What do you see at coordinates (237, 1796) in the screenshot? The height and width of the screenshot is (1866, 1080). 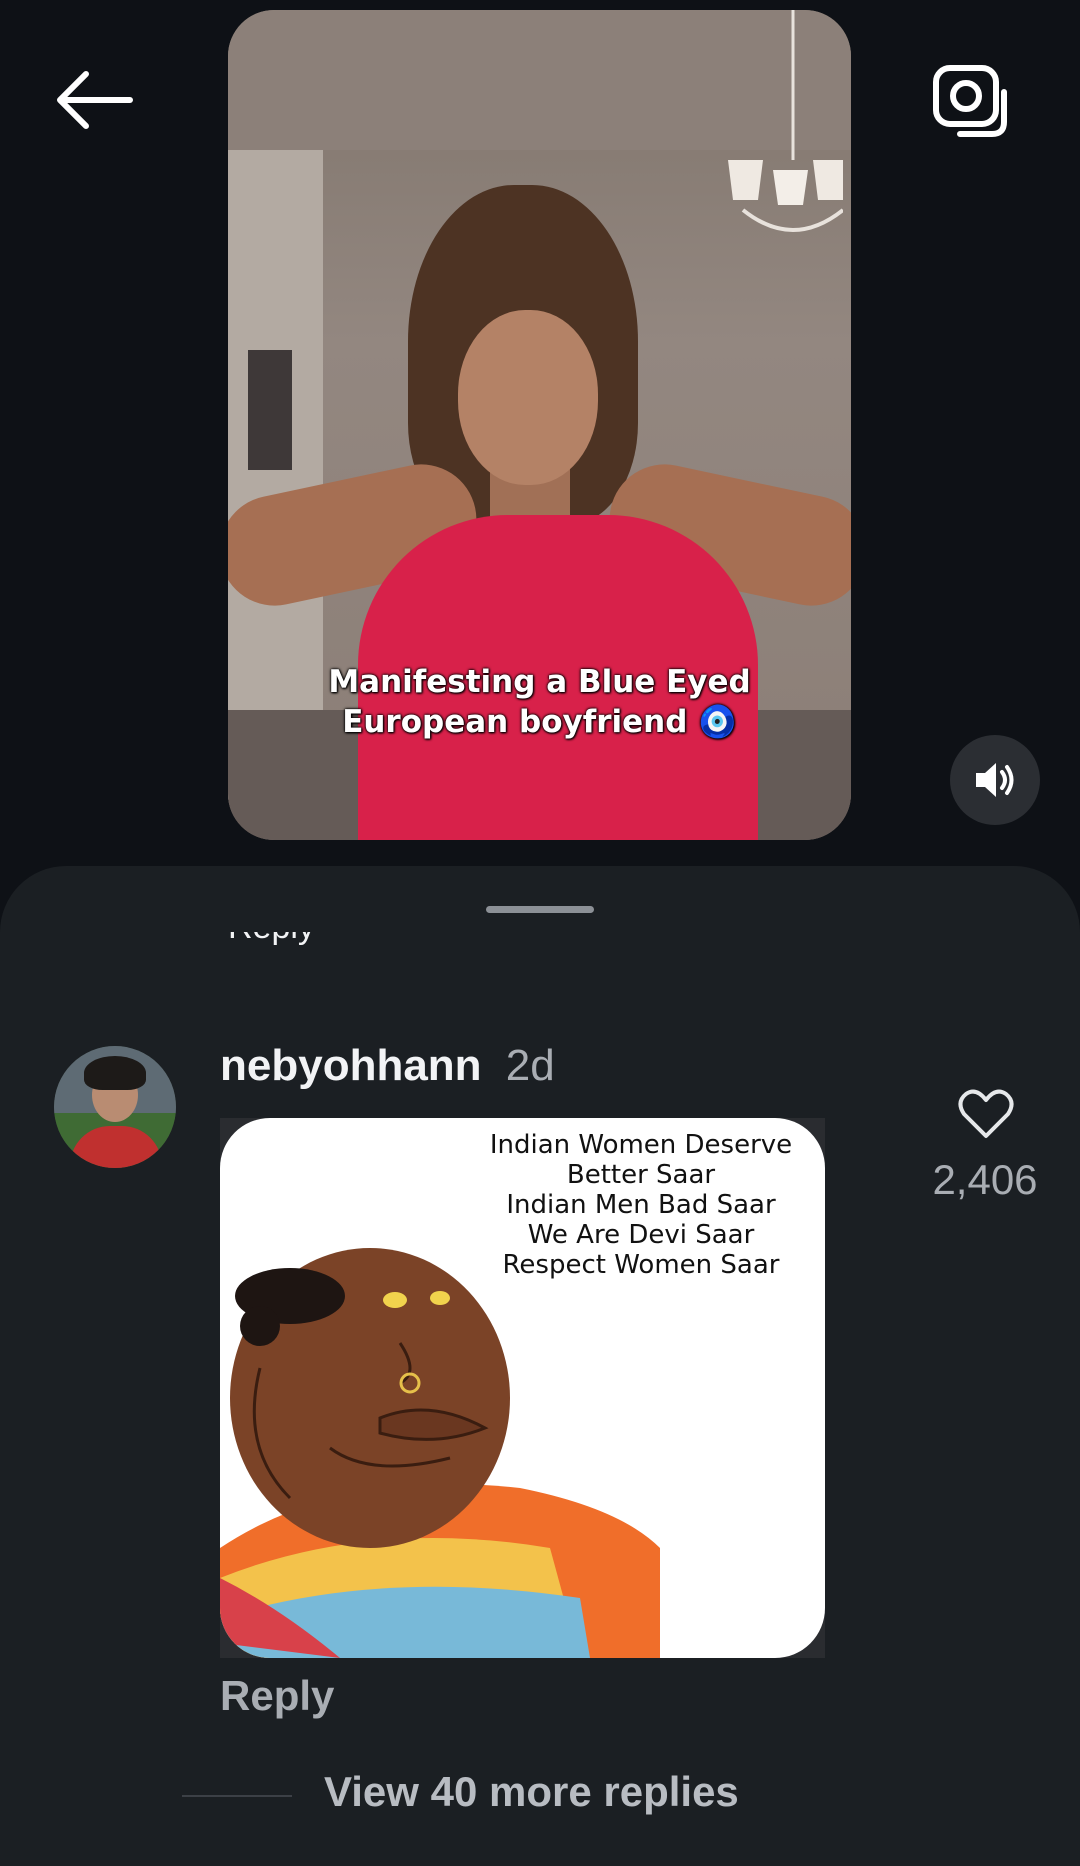 I see `replies-divider` at bounding box center [237, 1796].